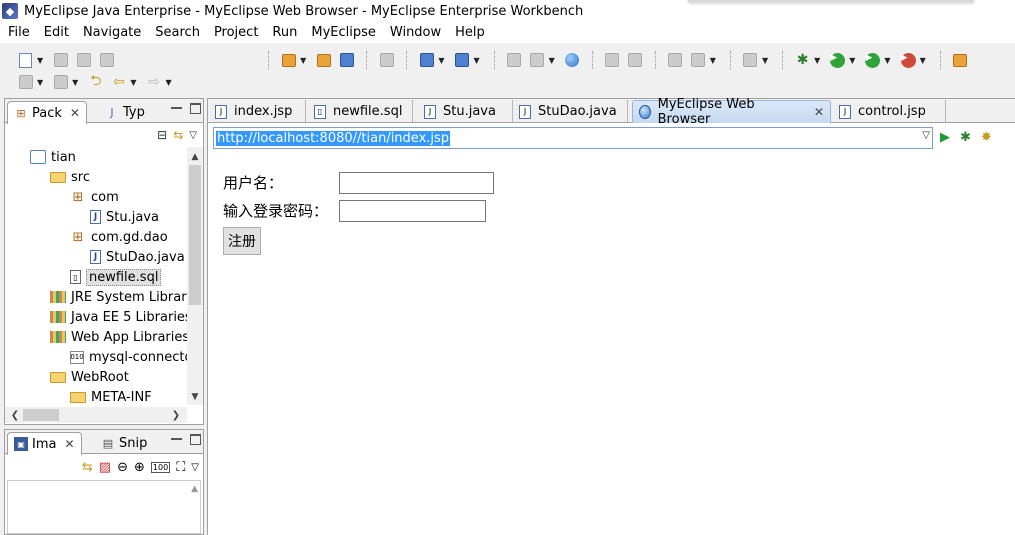 The image size is (1015, 535). I want to click on chevron-down-icon: ▽, so click(926, 135).